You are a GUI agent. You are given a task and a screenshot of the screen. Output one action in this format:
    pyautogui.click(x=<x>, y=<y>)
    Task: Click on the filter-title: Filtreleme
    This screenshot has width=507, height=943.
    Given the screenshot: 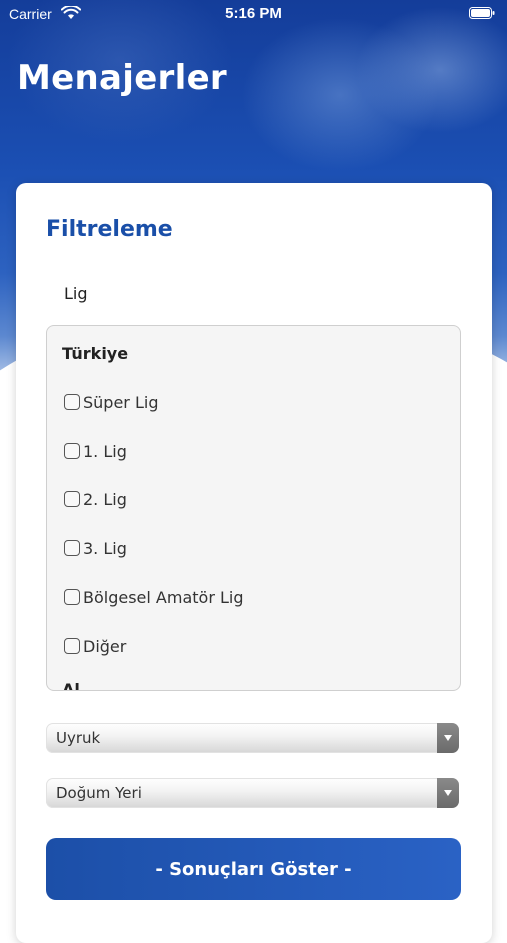 What is the action you would take?
    pyautogui.click(x=109, y=229)
    